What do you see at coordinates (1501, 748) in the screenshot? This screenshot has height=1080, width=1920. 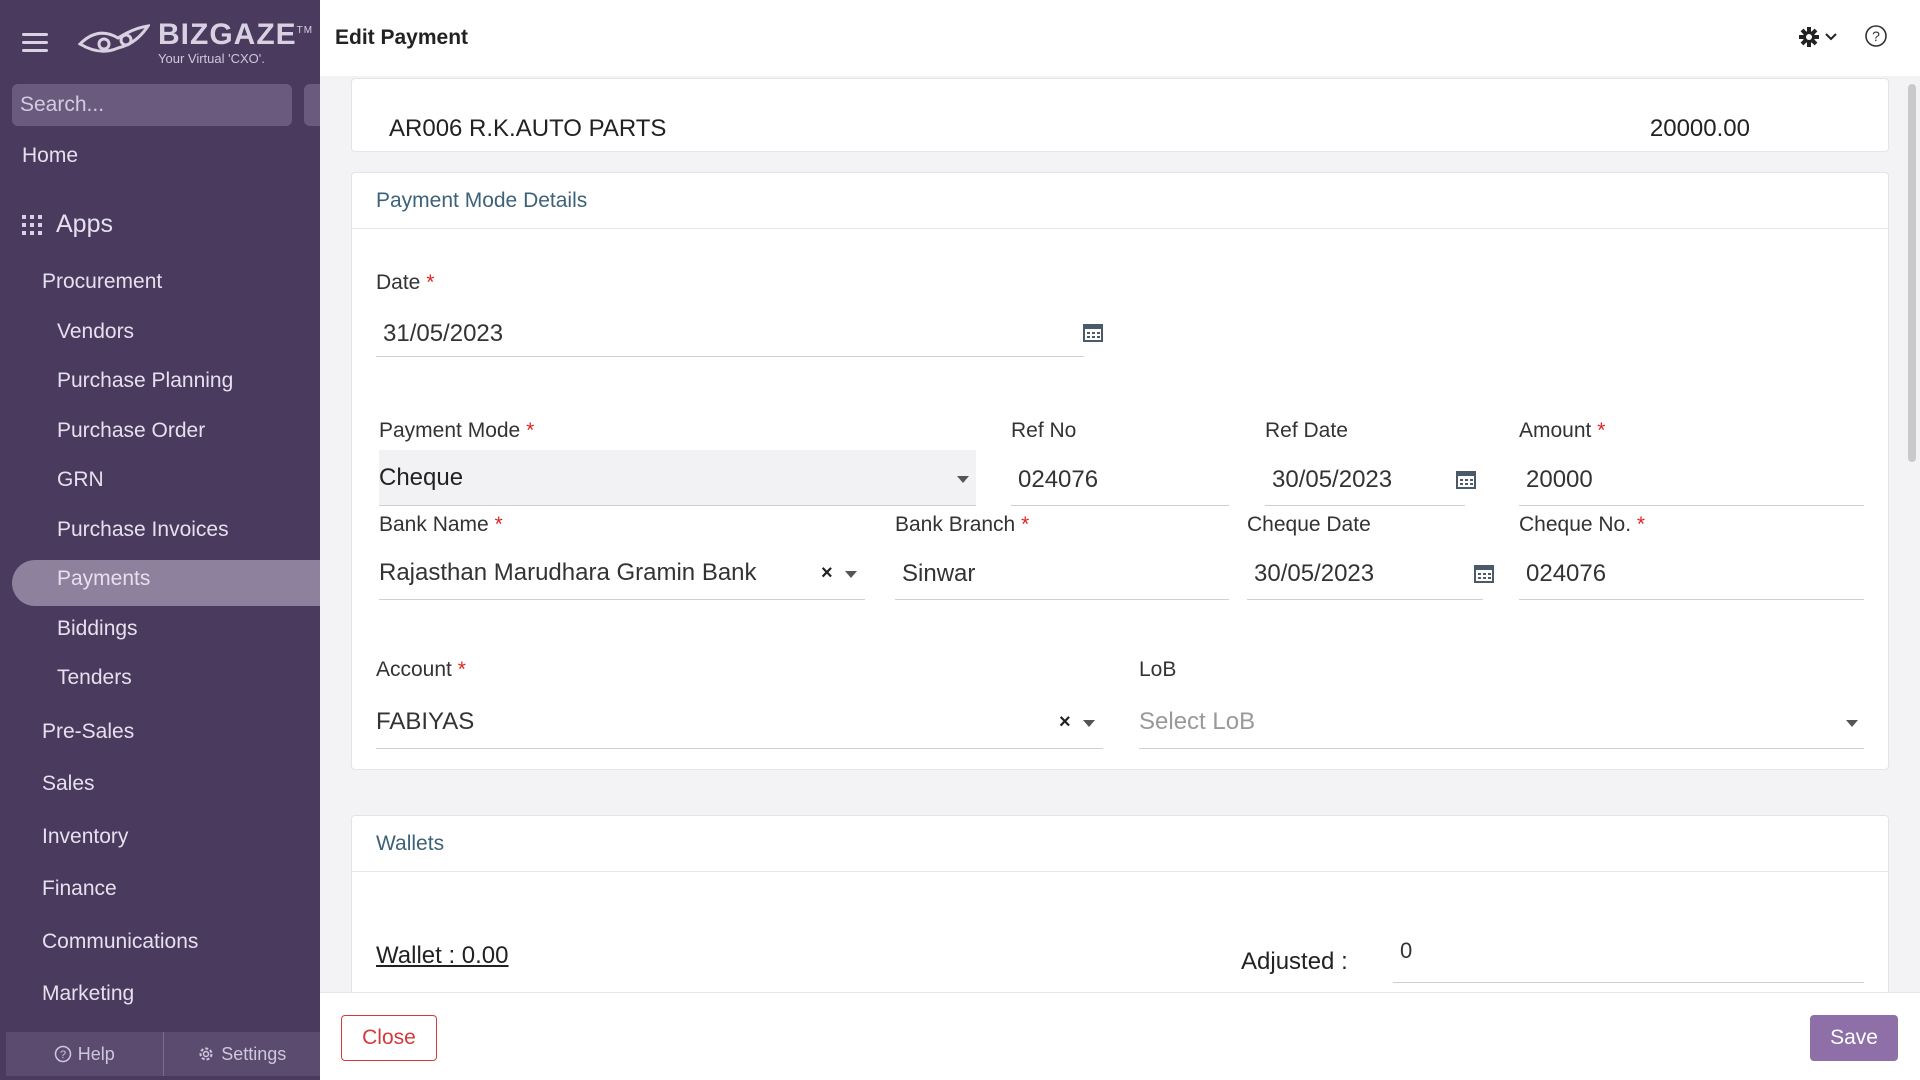 I see `lob-underline` at bounding box center [1501, 748].